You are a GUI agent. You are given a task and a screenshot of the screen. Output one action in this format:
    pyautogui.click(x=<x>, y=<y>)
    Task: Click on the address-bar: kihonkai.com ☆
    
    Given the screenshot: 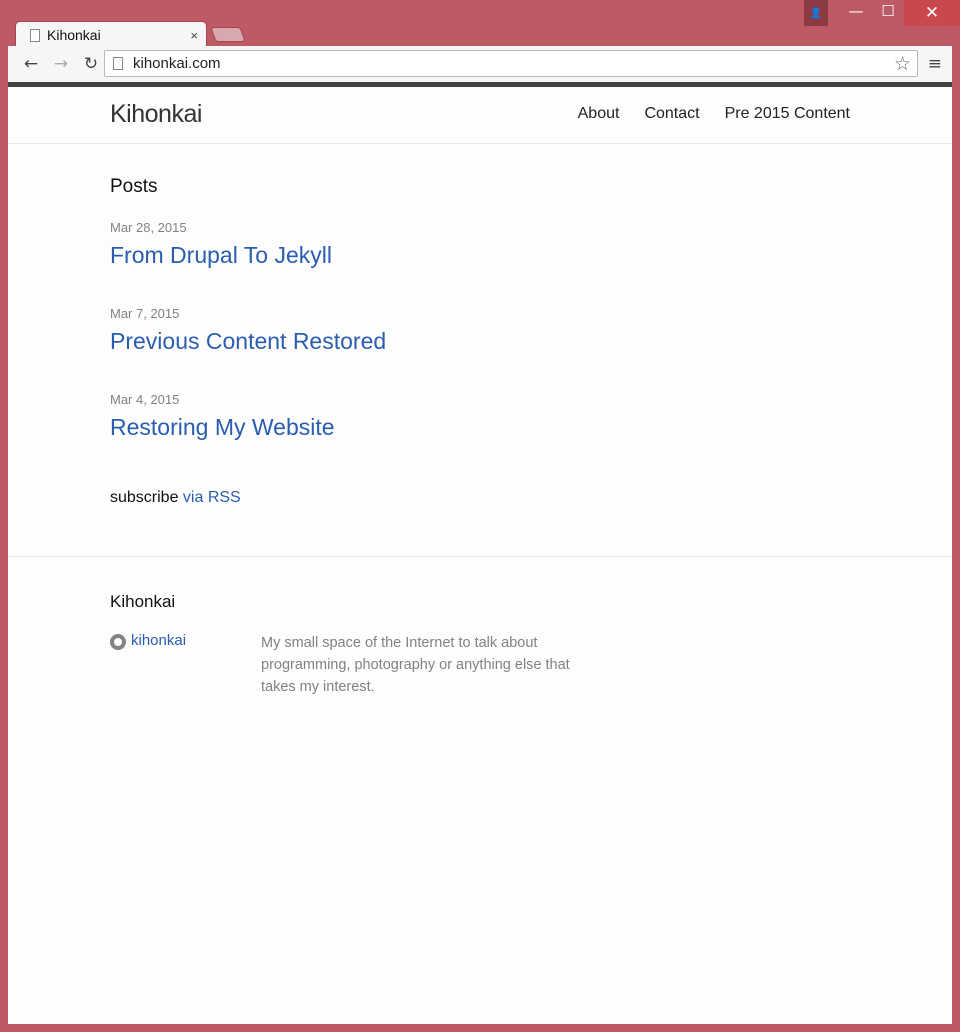 What is the action you would take?
    pyautogui.click(x=511, y=63)
    